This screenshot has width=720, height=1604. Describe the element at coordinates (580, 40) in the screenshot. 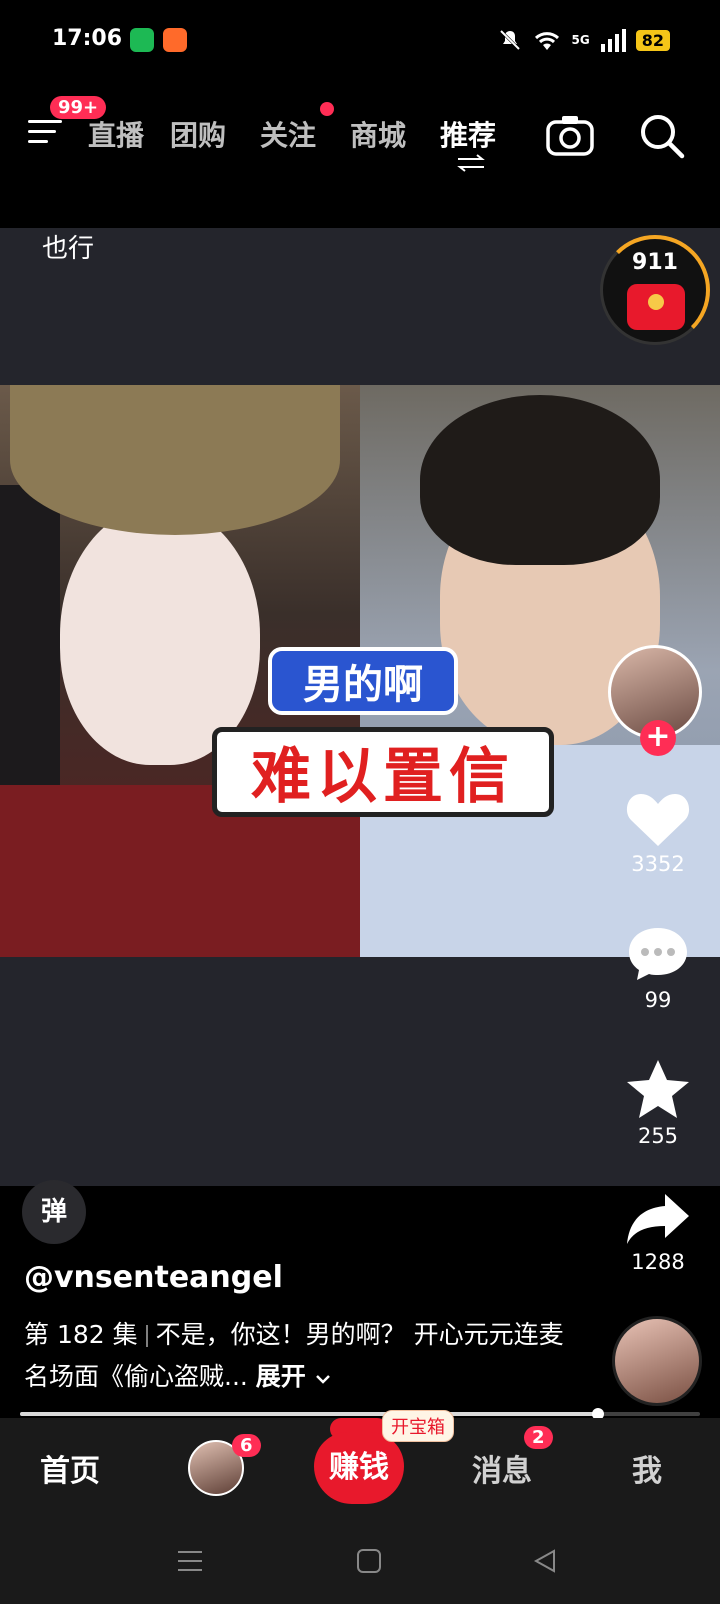

I see `network-type: 5G` at that location.